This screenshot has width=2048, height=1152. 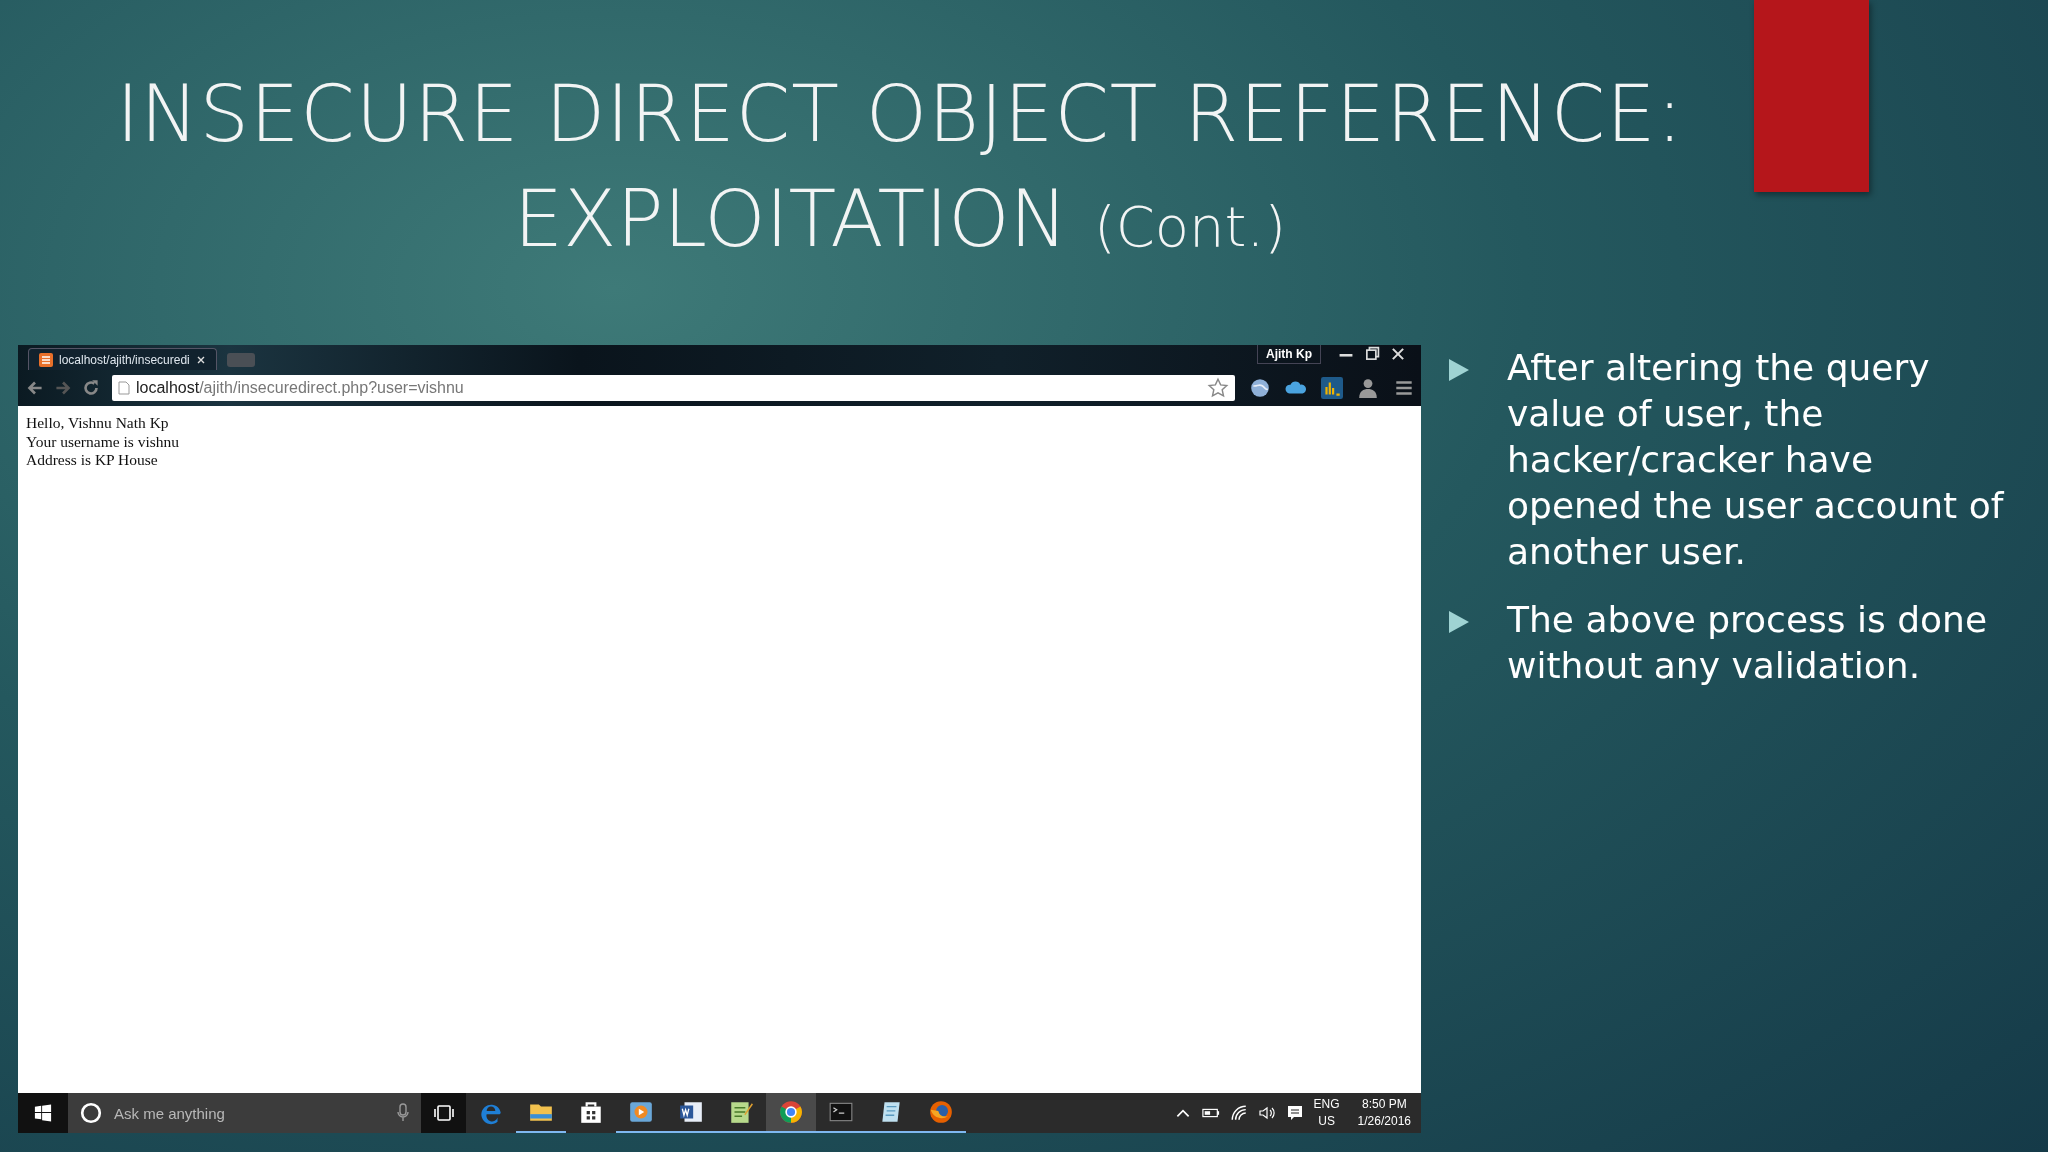 I want to click on start-button, so click(x=43, y=1113).